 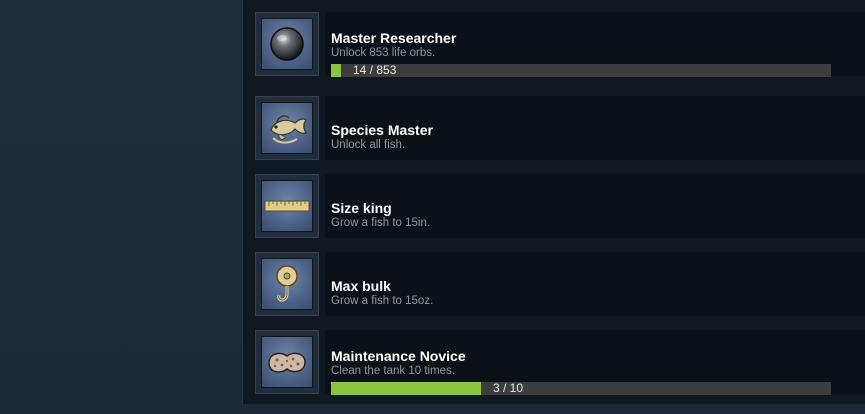 I want to click on achievement-row-max-bulk: Max bulk Grow a fish to 15oz., so click(x=560, y=284).